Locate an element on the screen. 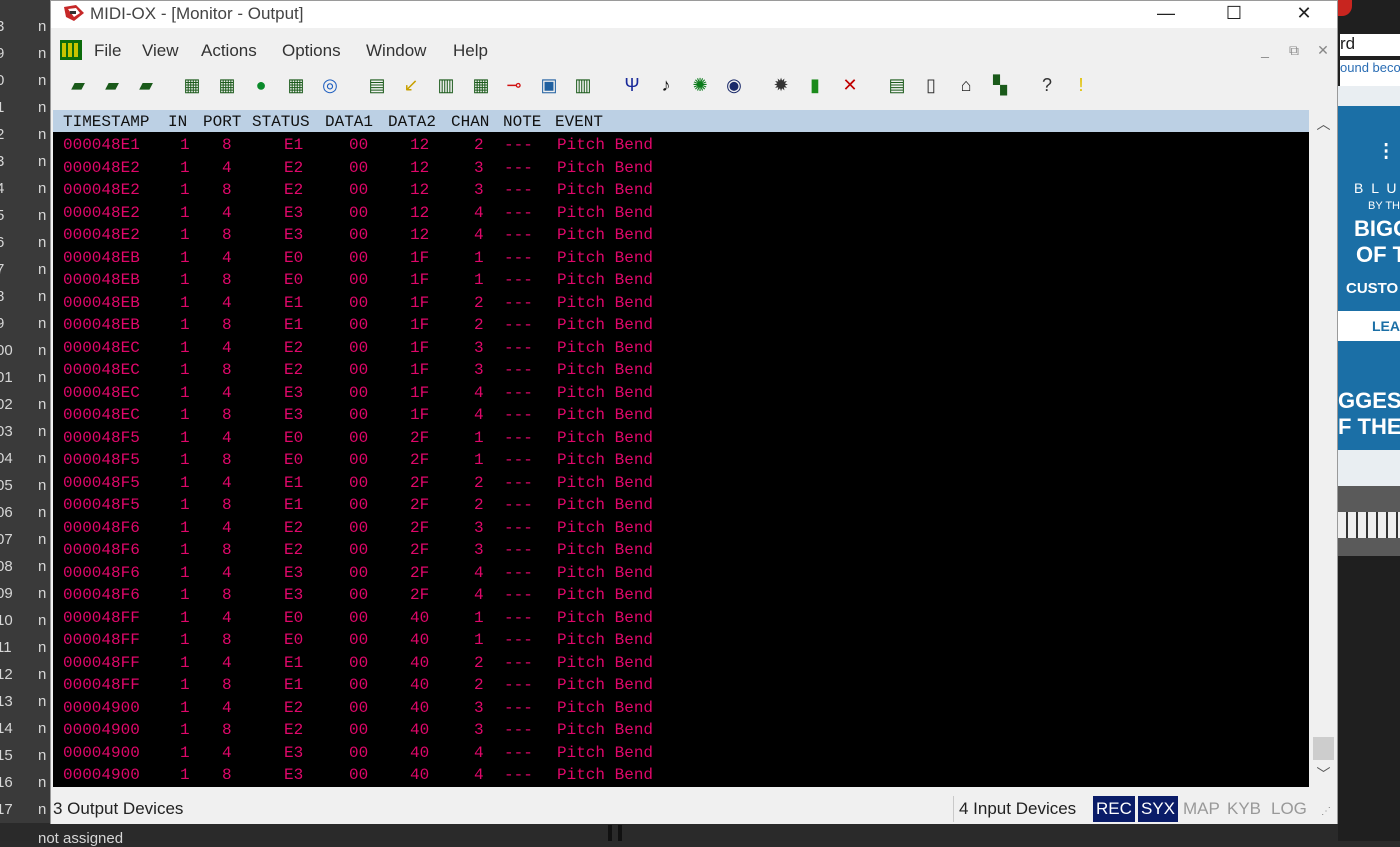 The height and width of the screenshot is (847, 1400). fork-icon: Ψ is located at coordinates (632, 85).